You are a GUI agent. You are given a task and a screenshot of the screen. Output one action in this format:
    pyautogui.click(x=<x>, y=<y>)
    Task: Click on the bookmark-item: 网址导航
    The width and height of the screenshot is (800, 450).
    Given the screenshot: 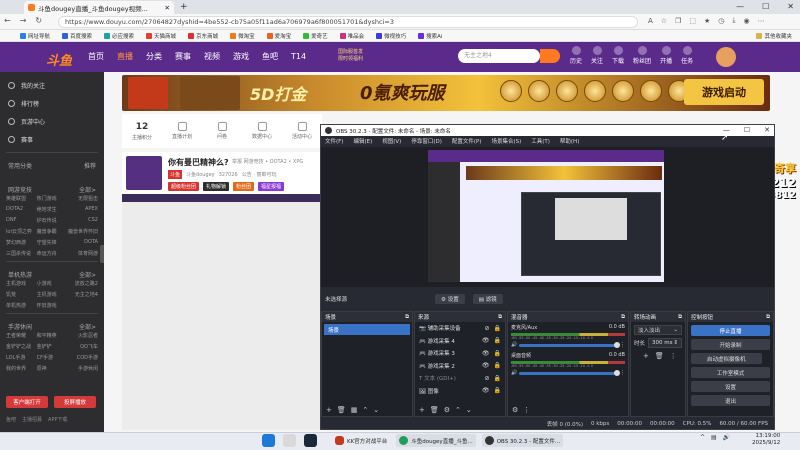 What is the action you would take?
    pyautogui.click(x=35, y=36)
    